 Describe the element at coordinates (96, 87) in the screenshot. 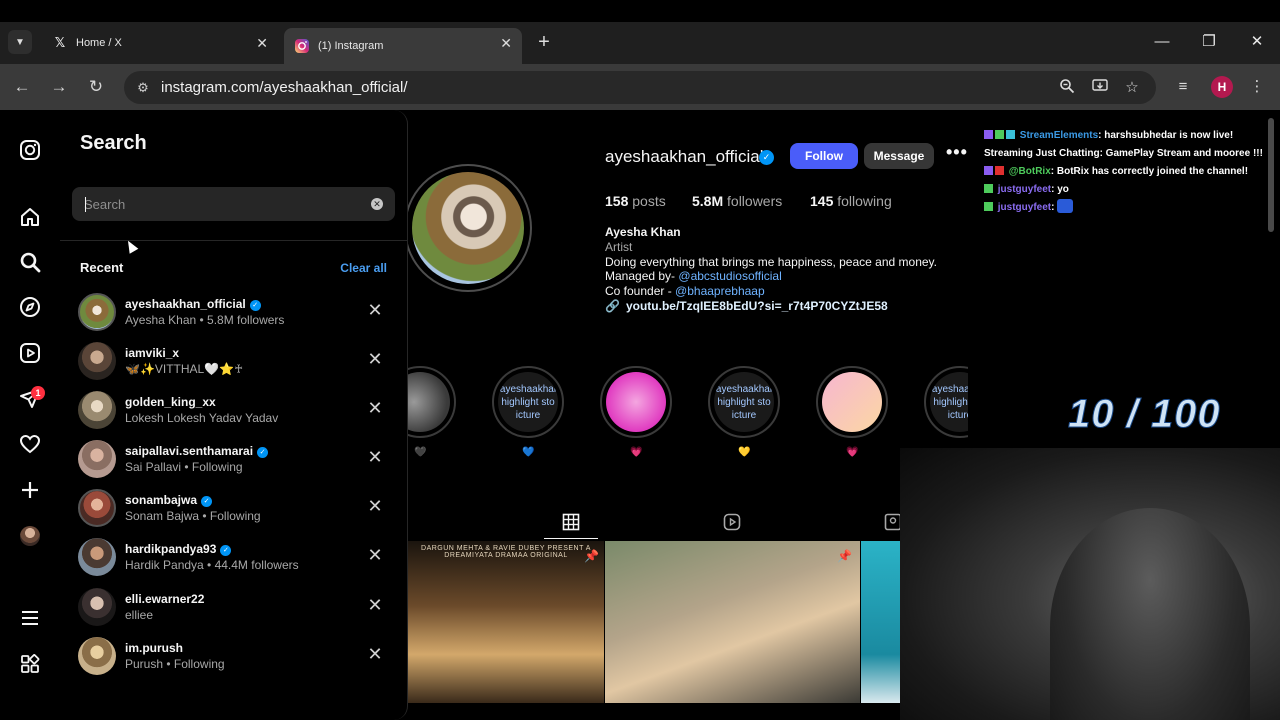

I see `reload-button: ↻` at that location.